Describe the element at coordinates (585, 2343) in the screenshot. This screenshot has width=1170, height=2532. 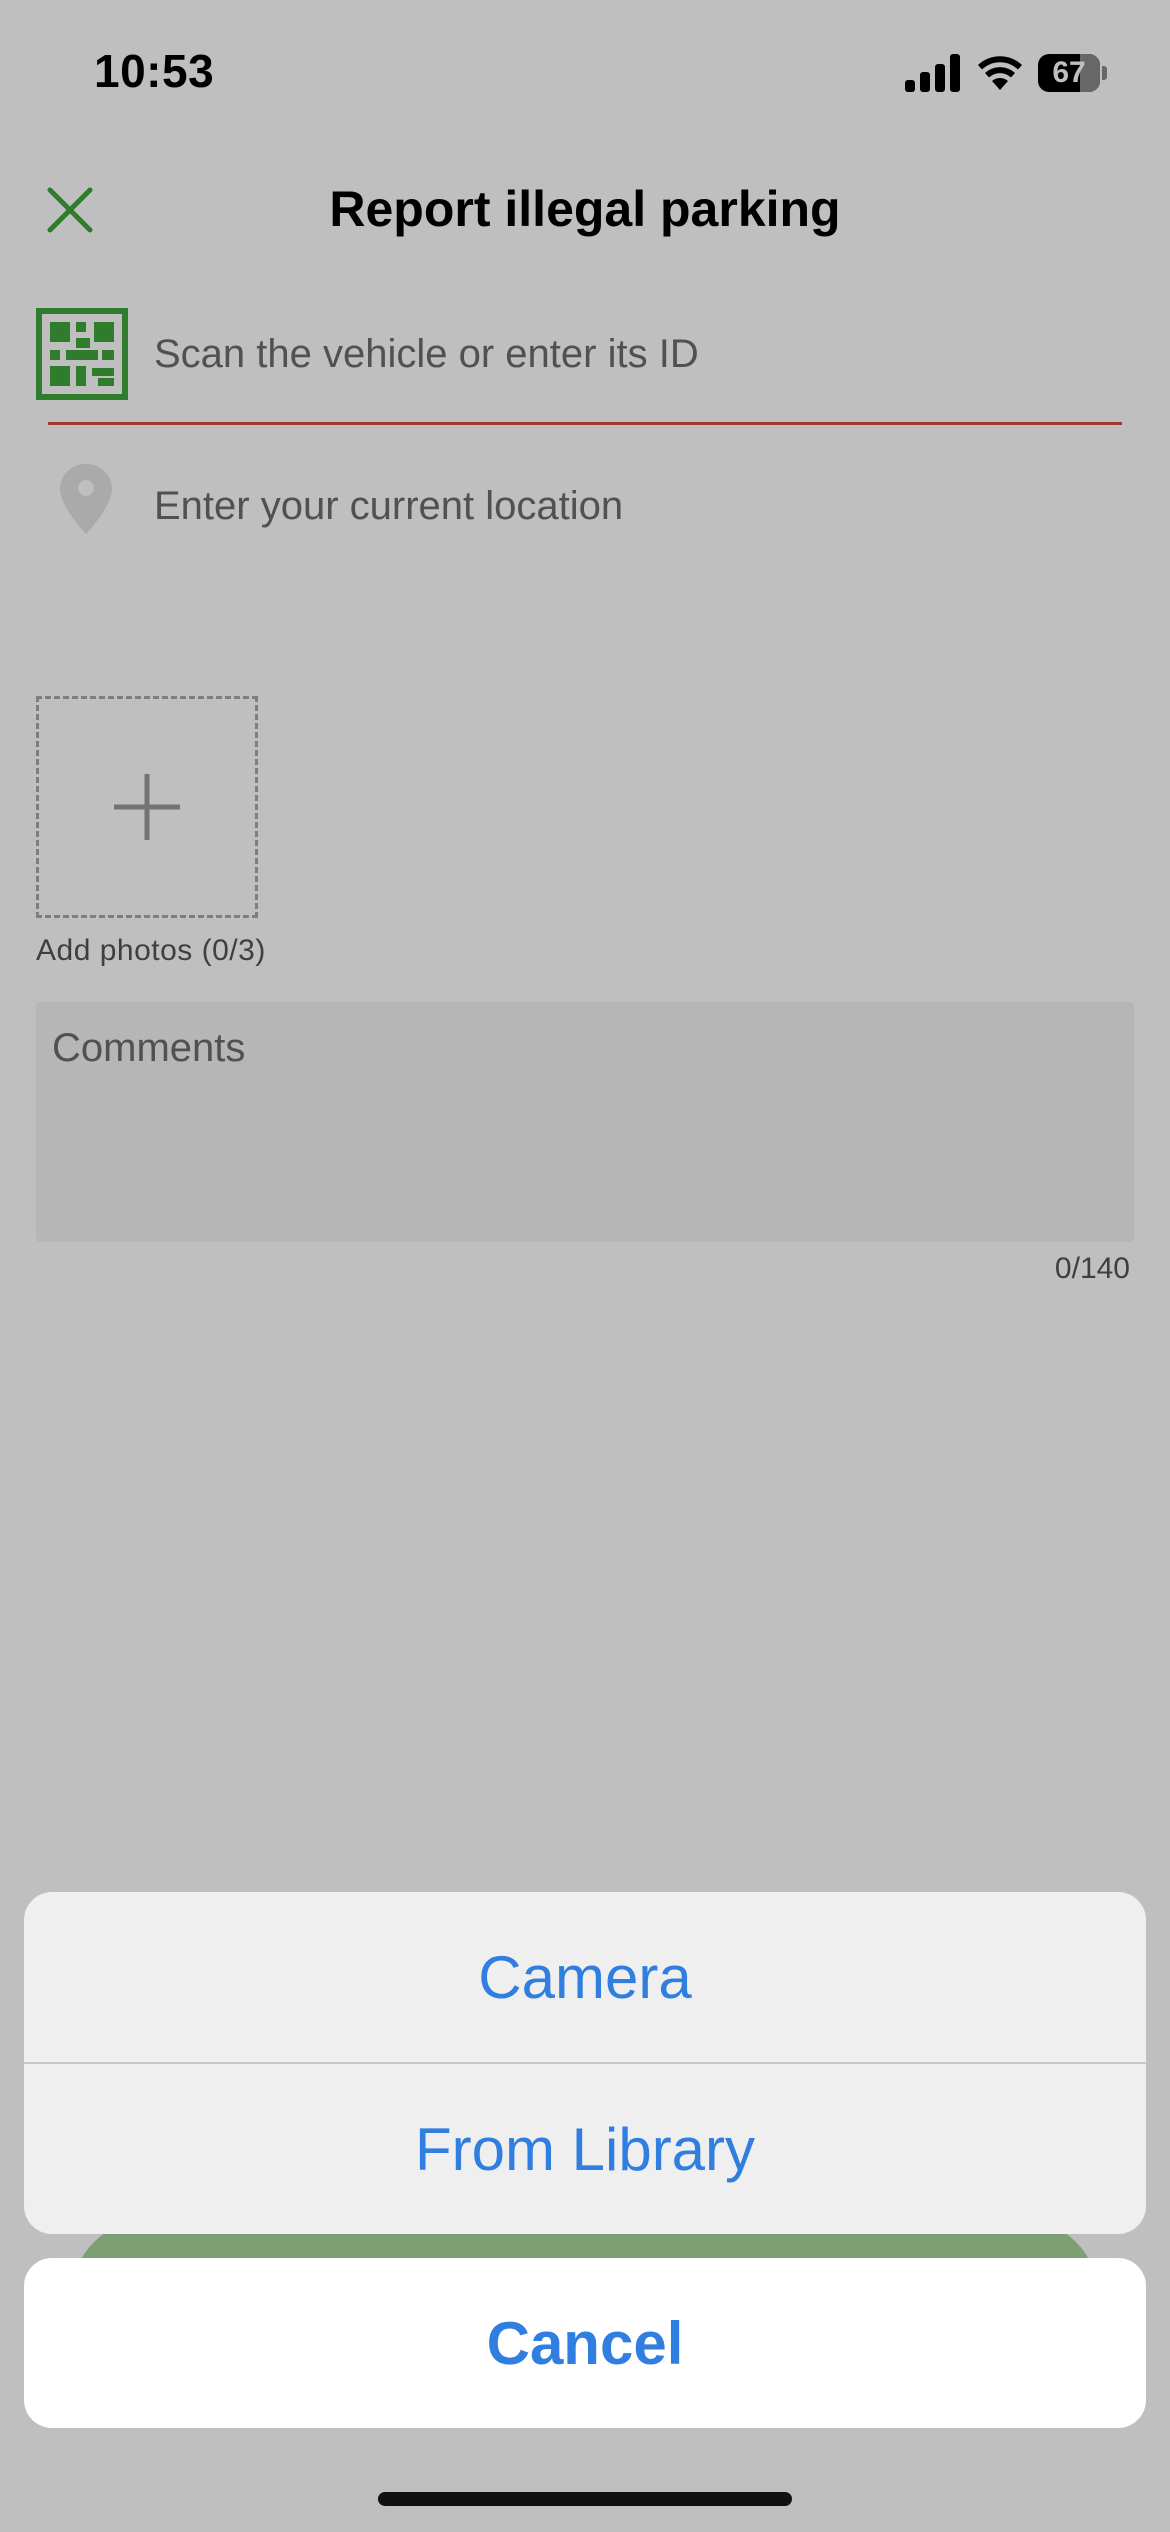
I see `cancel-button: Cancel` at that location.